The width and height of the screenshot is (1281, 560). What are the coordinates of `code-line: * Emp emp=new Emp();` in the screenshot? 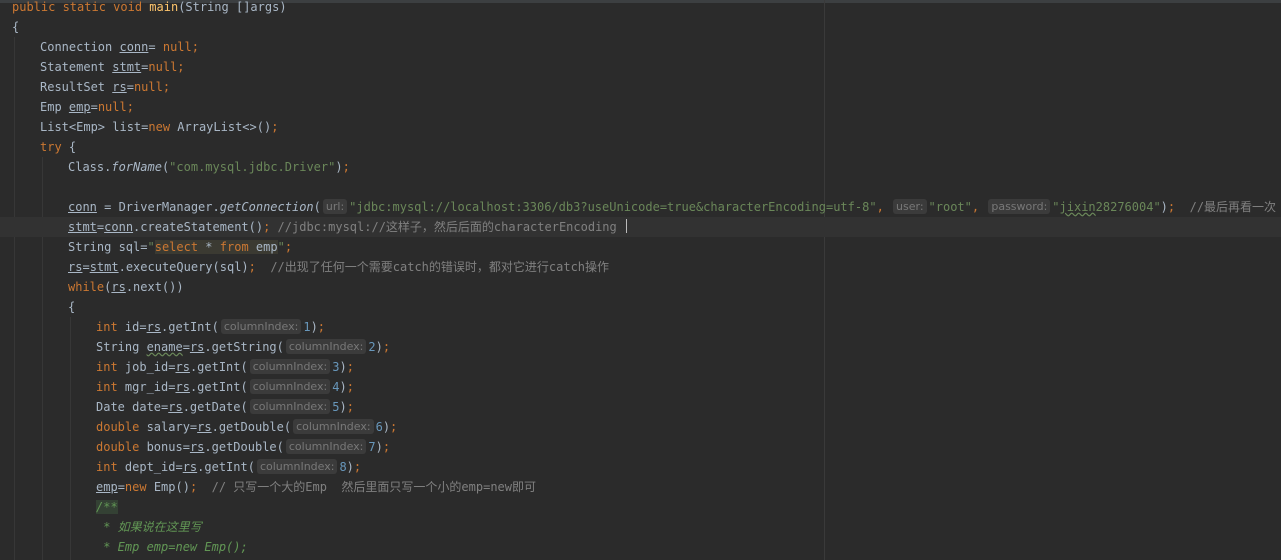 It's located at (640, 547).